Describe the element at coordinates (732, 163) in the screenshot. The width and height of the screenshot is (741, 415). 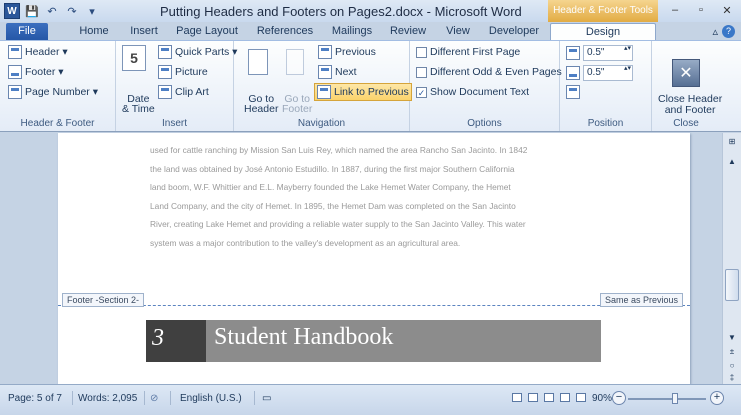
I see `scroll-up-icon: ▲` at that location.